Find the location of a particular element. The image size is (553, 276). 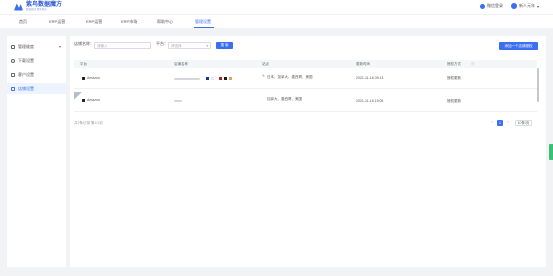

sites-cell: 加拿大、墨西哥、美国 is located at coordinates (284, 99).